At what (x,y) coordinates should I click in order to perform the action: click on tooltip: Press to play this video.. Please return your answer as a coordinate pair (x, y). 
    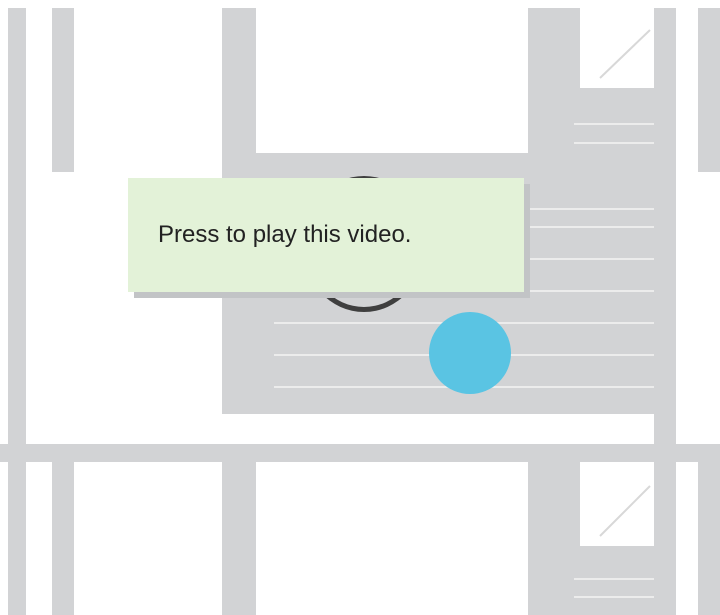
    Looking at the image, I should click on (326, 235).